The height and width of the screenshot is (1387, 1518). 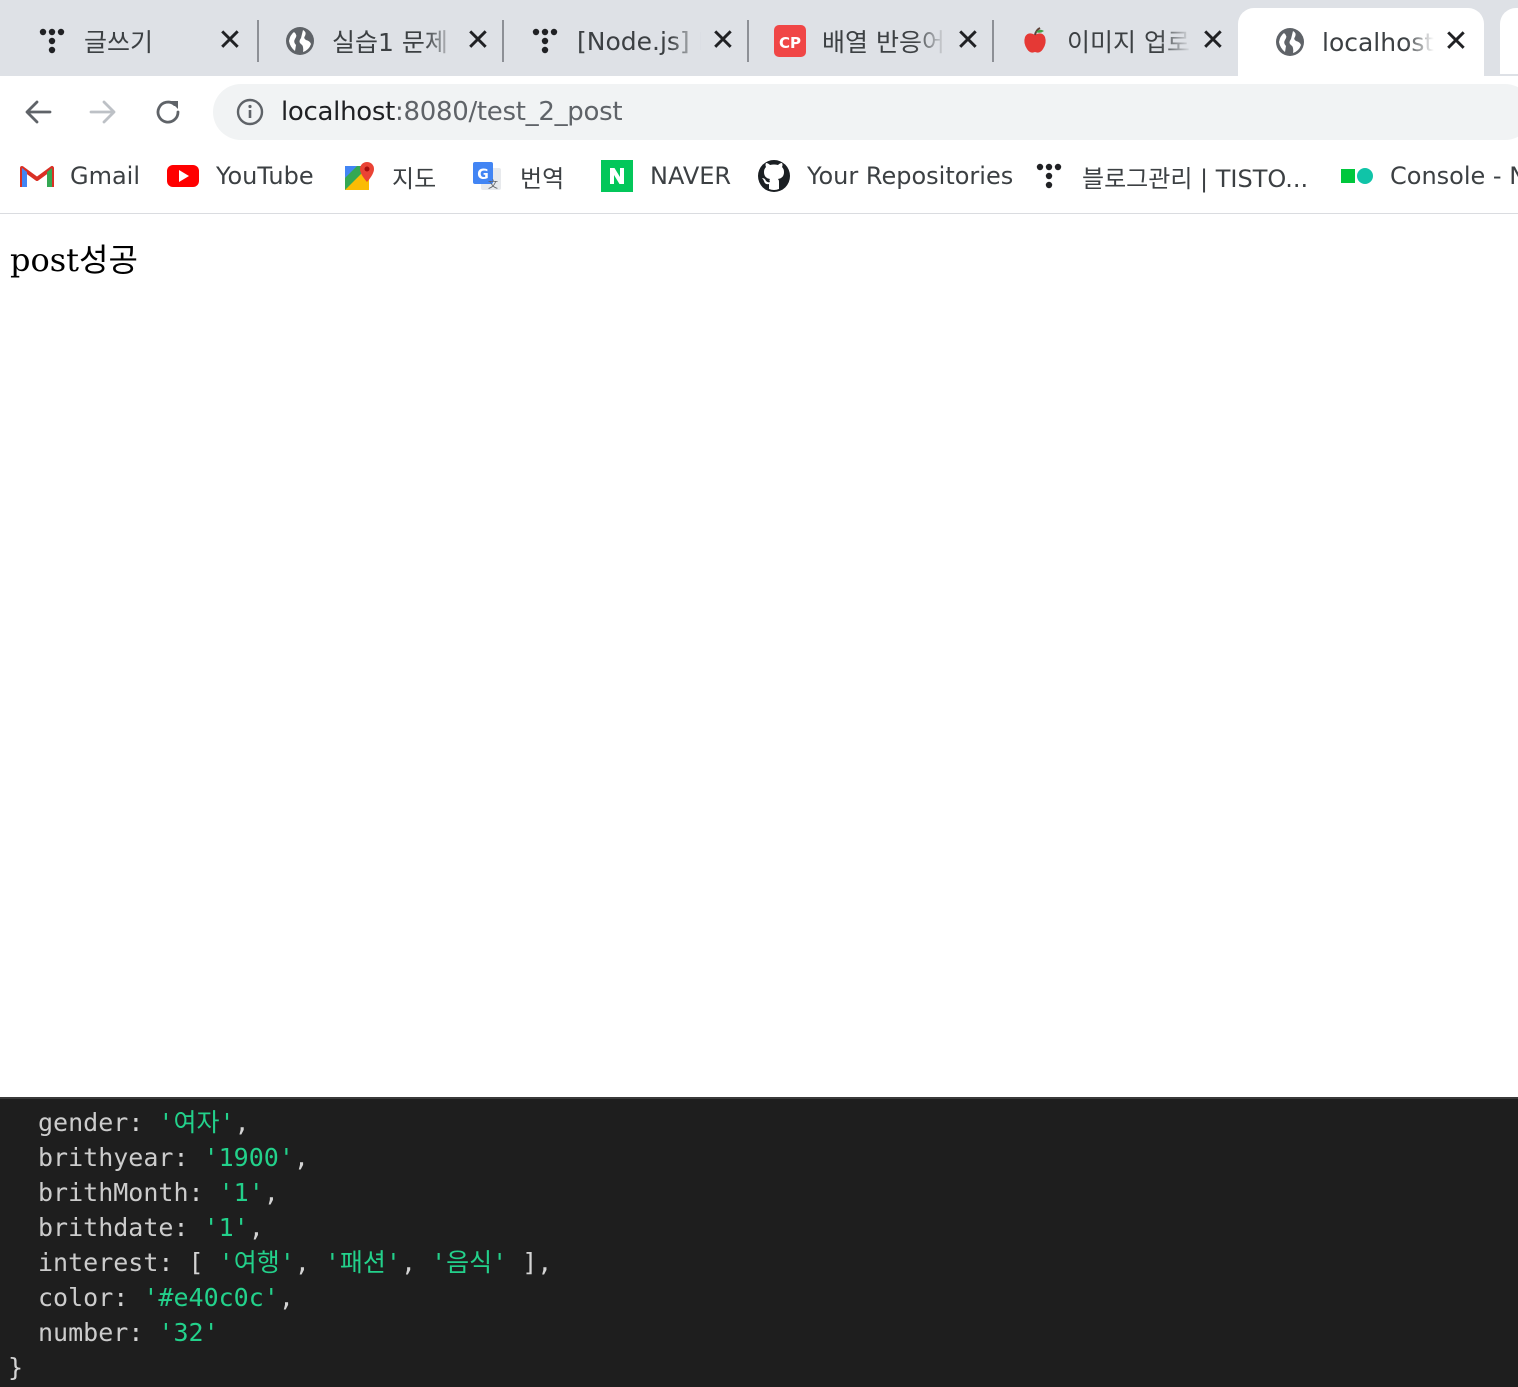 What do you see at coordinates (98, 1262) in the screenshot?
I see `field-key: interest` at bounding box center [98, 1262].